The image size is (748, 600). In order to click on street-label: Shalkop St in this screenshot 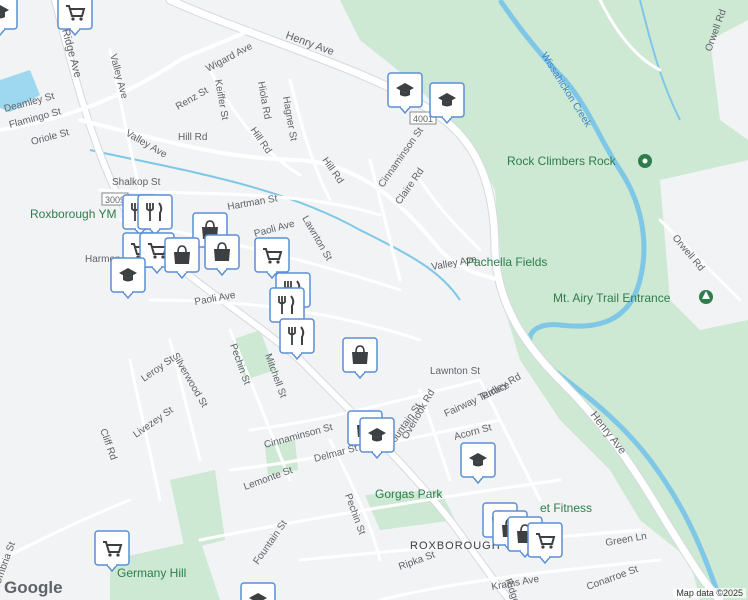, I will do `click(136, 182)`.